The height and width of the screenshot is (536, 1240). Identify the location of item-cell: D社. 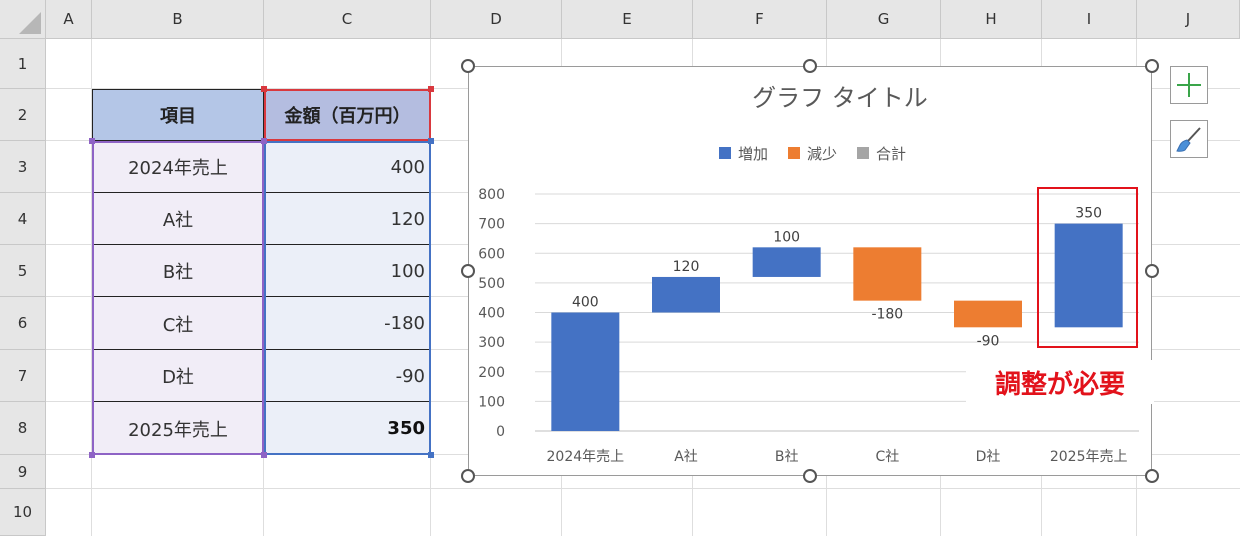
(178, 376).